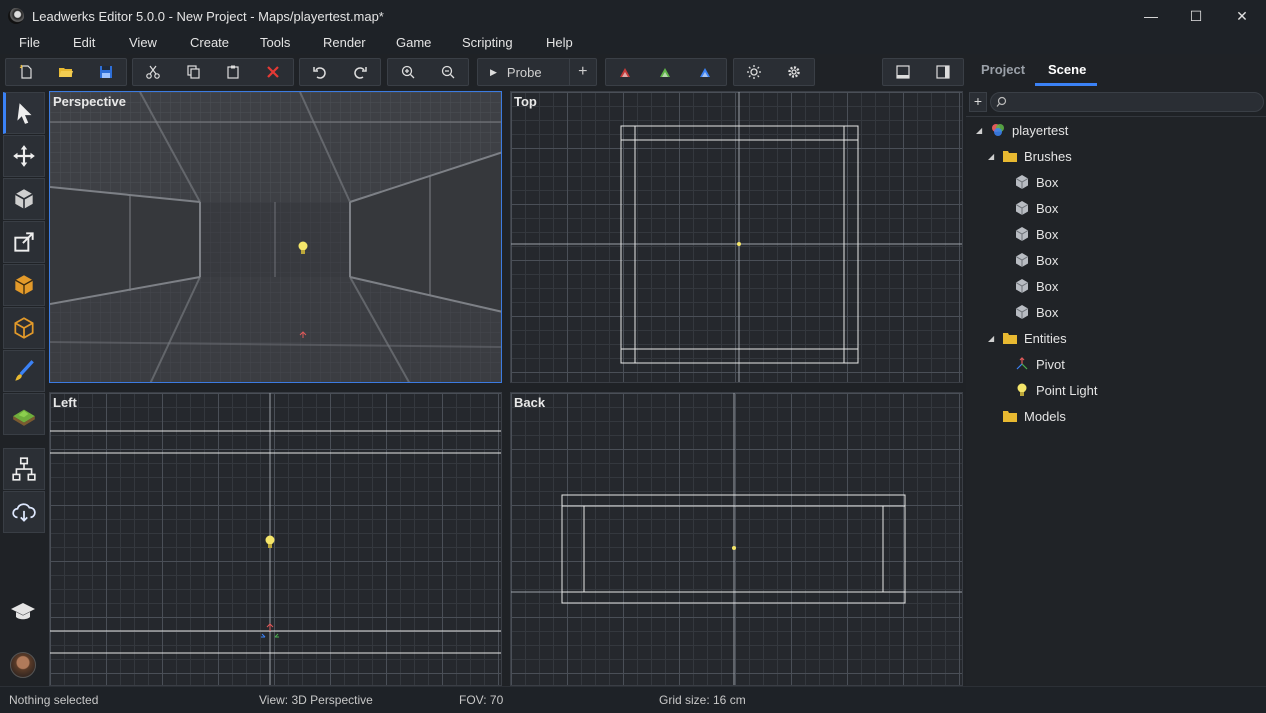  I want to click on move-arrows-icon, so click(24, 156).